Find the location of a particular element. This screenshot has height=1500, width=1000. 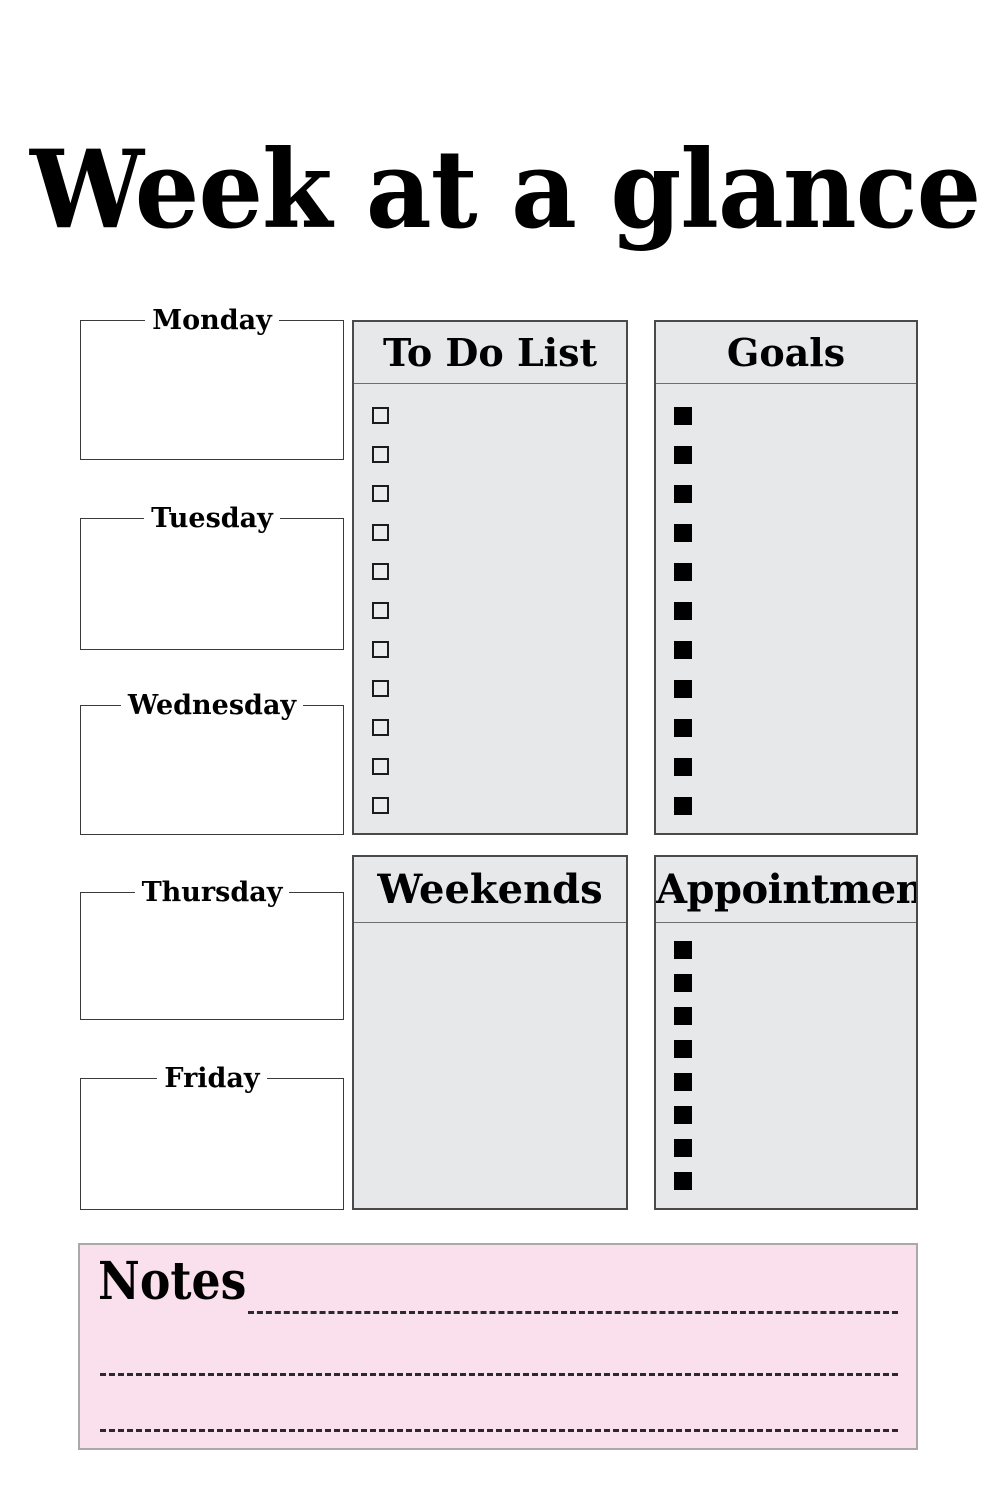

weekends-body is located at coordinates (490, 1065).